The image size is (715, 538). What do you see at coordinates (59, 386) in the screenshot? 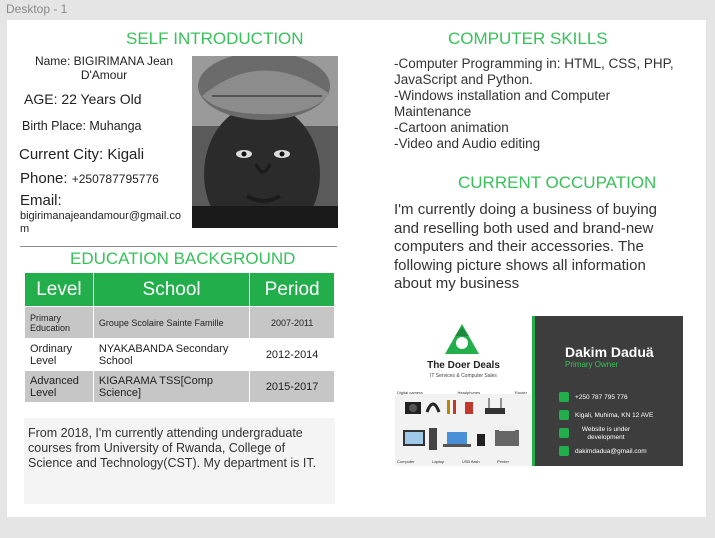
I see `cell-level: Advanced Level` at bounding box center [59, 386].